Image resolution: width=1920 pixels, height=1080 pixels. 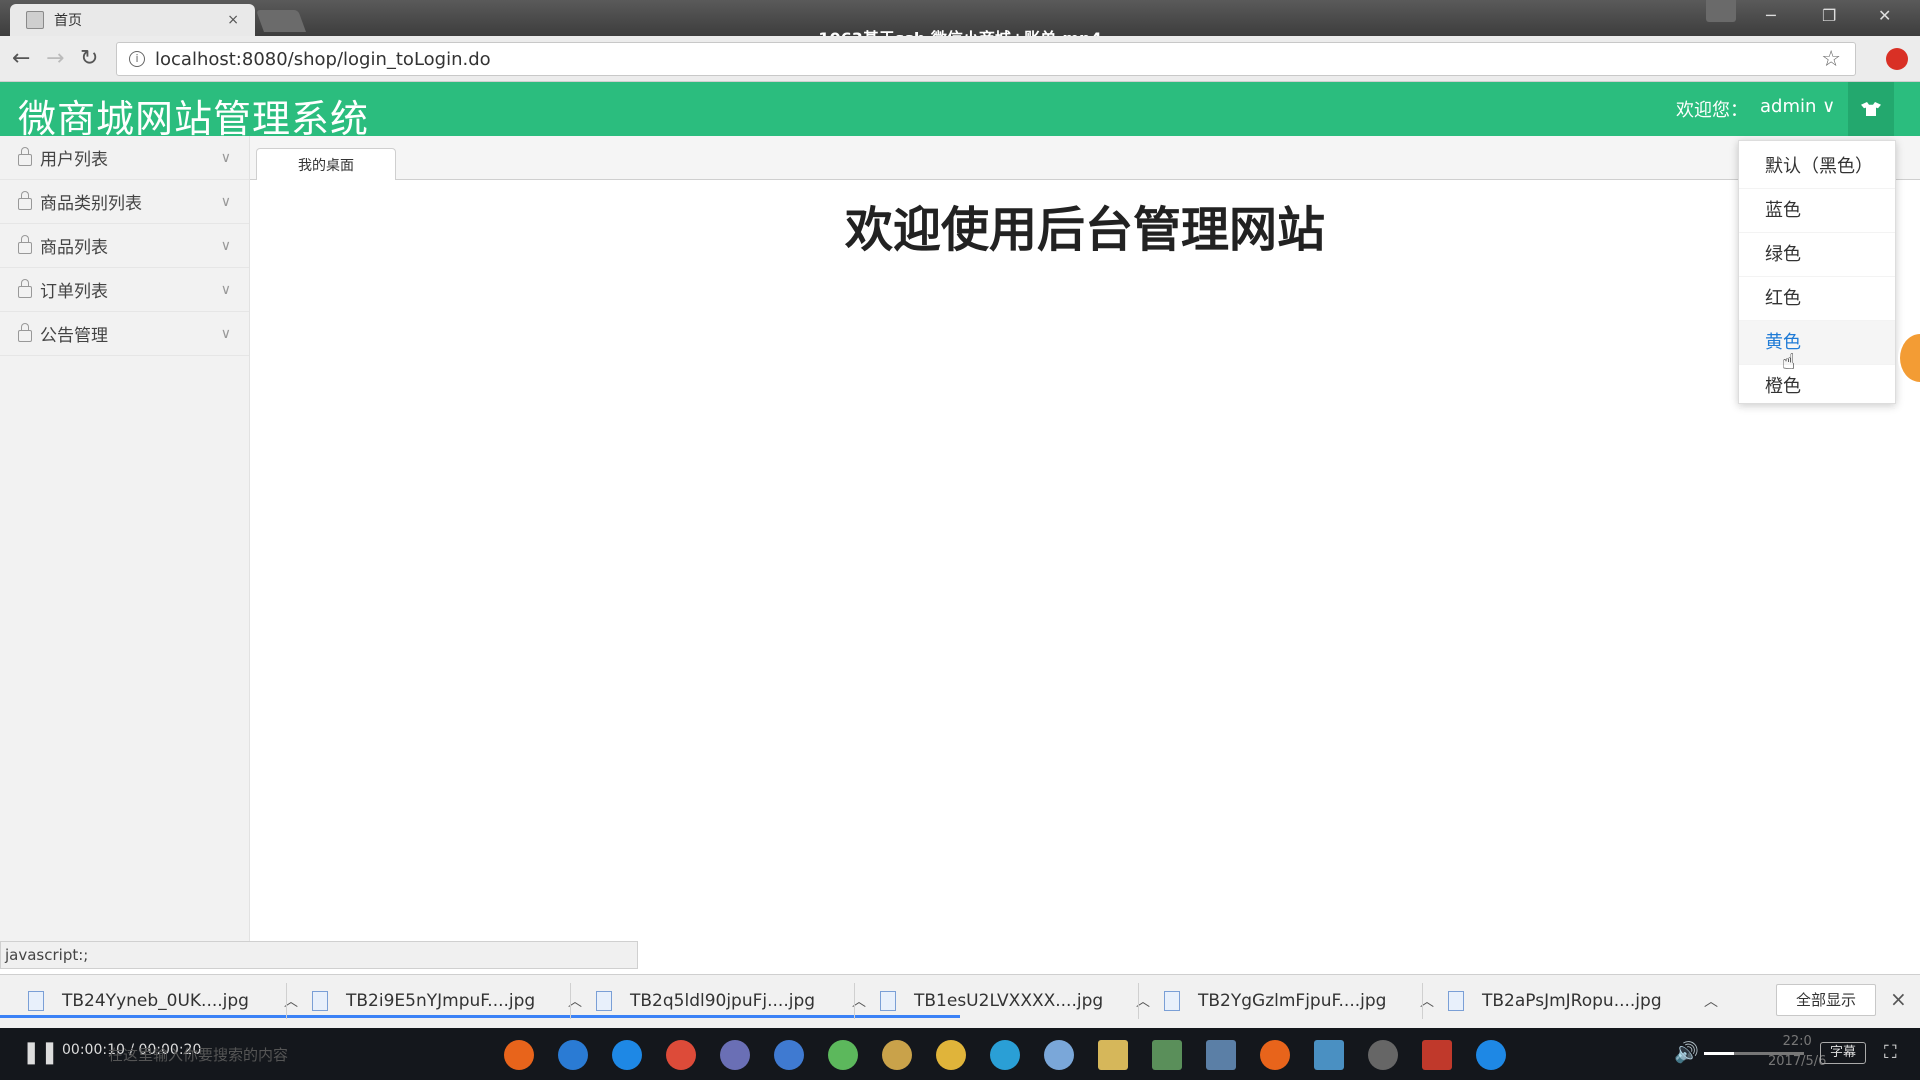 What do you see at coordinates (1897, 59) in the screenshot?
I see `extension-icon` at bounding box center [1897, 59].